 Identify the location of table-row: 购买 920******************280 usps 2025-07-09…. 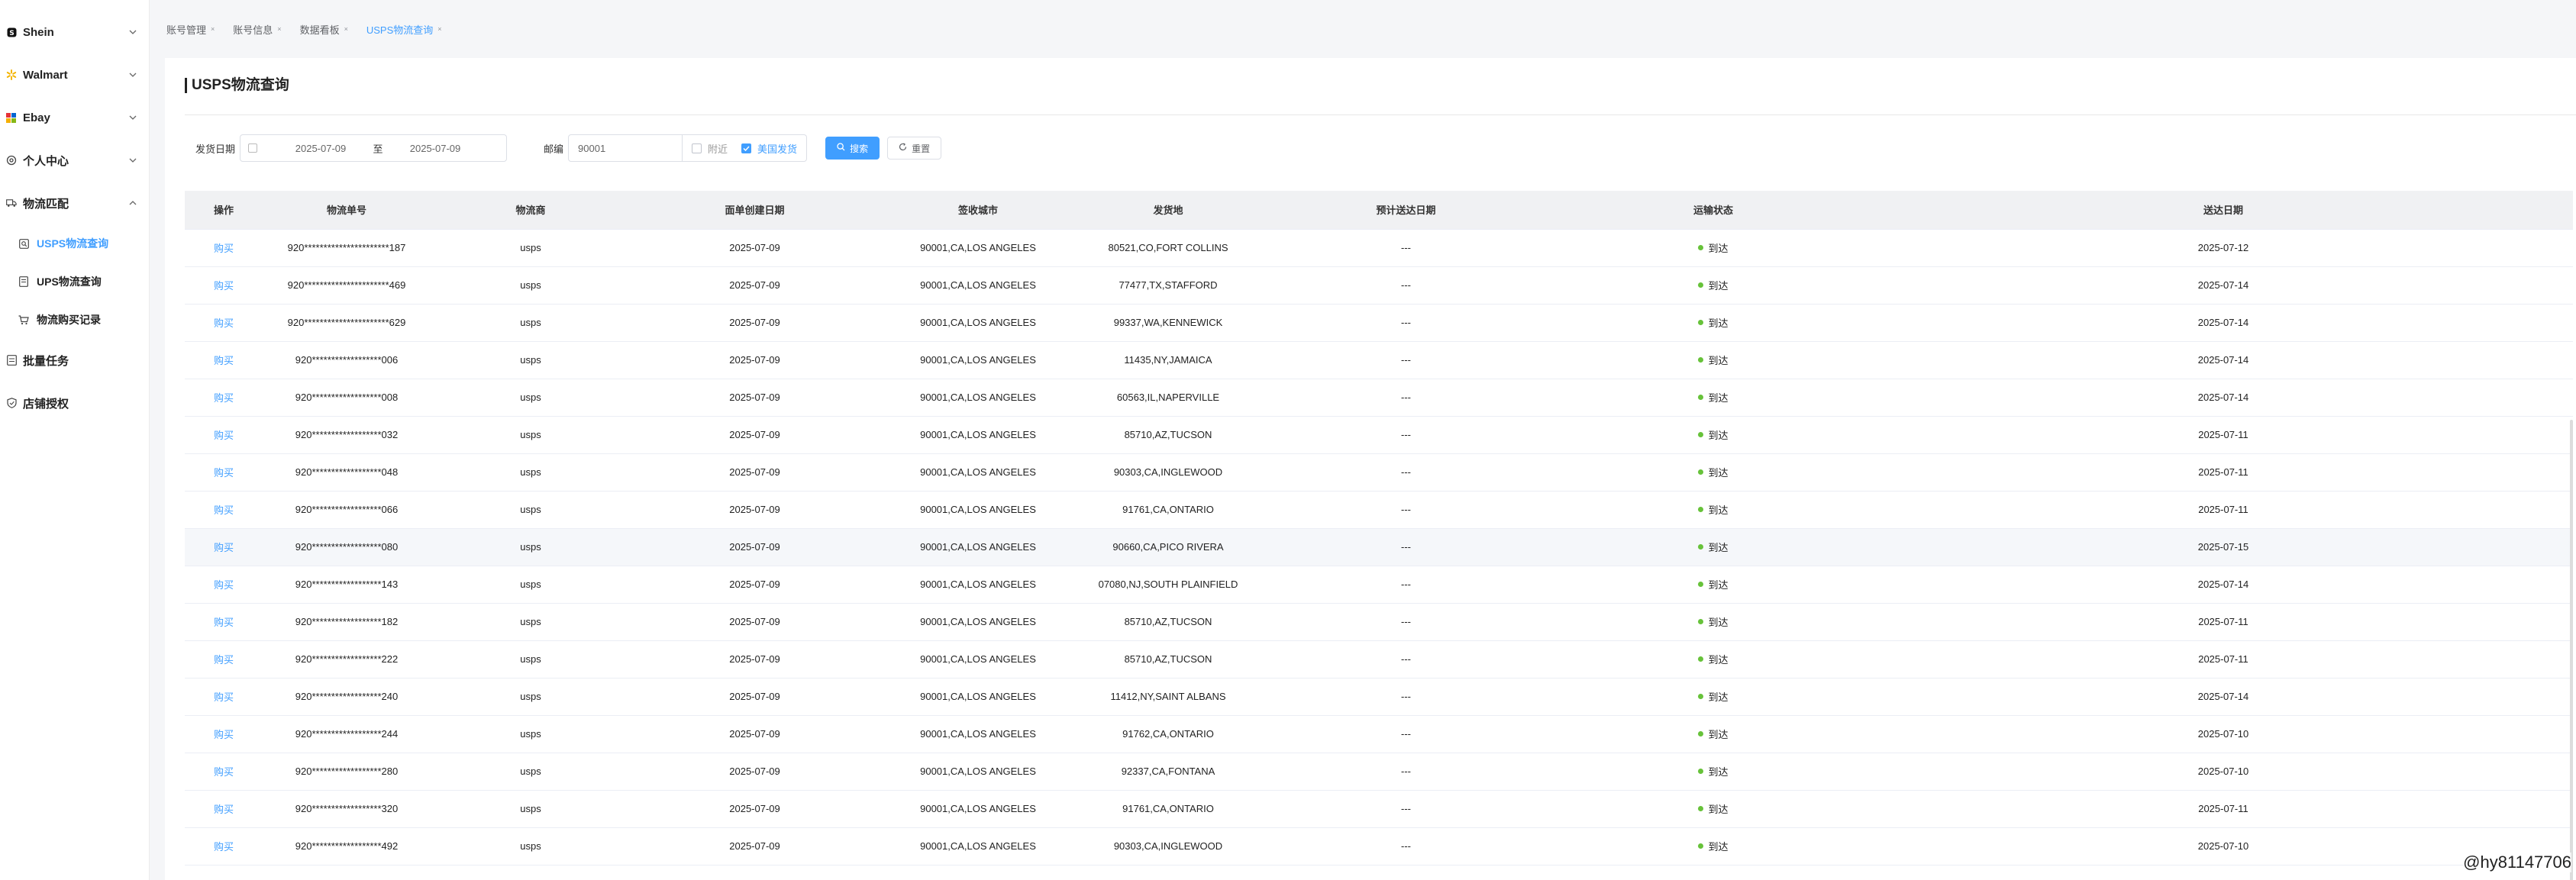
(1379, 772).